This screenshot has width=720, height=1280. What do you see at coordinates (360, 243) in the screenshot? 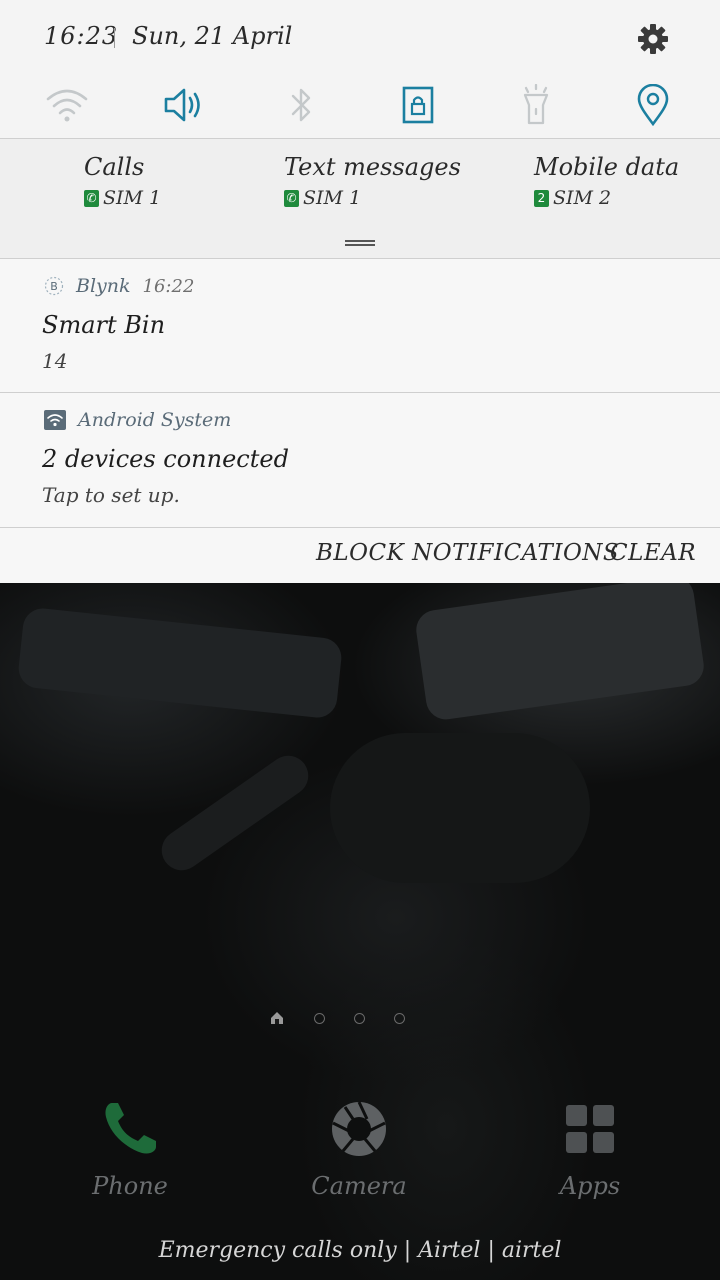
I see `drag-handle` at bounding box center [360, 243].